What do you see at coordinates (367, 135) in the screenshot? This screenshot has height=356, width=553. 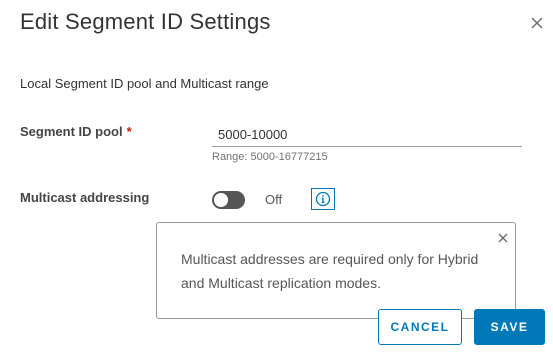 I see `segment-id-pool-input` at bounding box center [367, 135].